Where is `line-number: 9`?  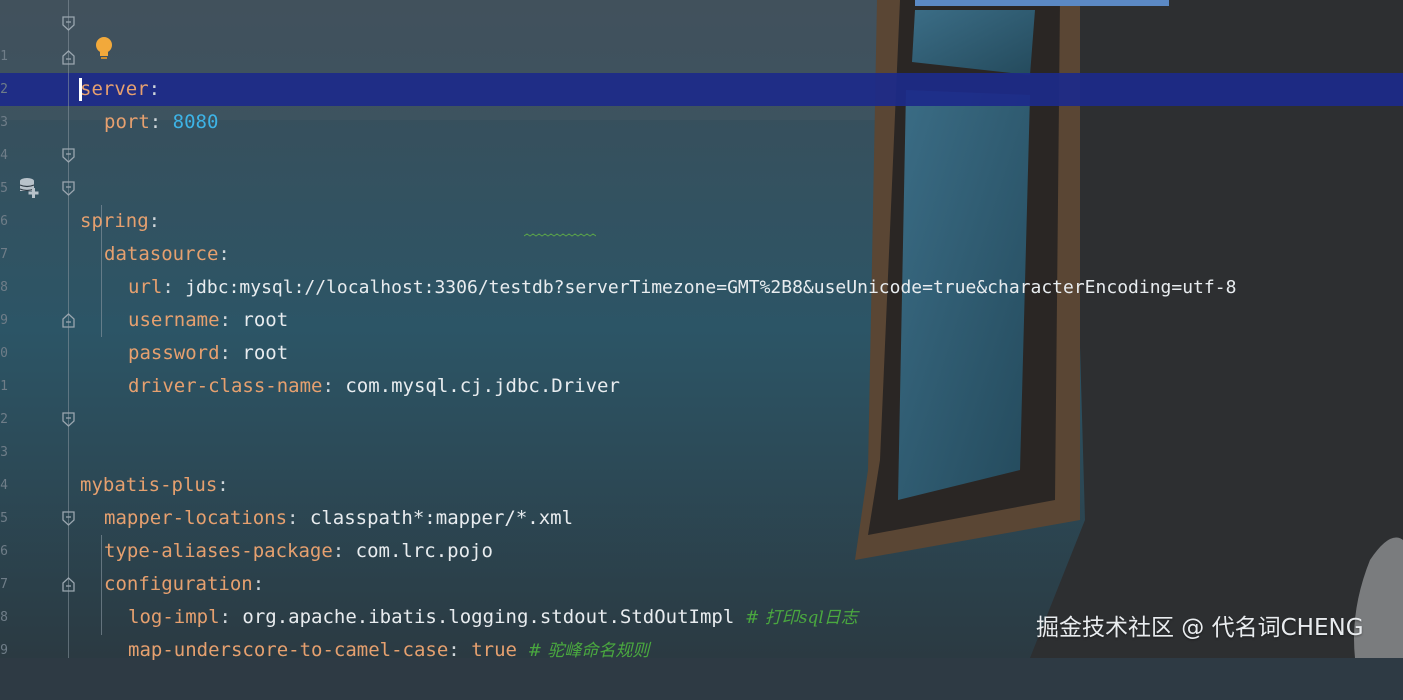 line-number: 9 is located at coordinates (4, 650).